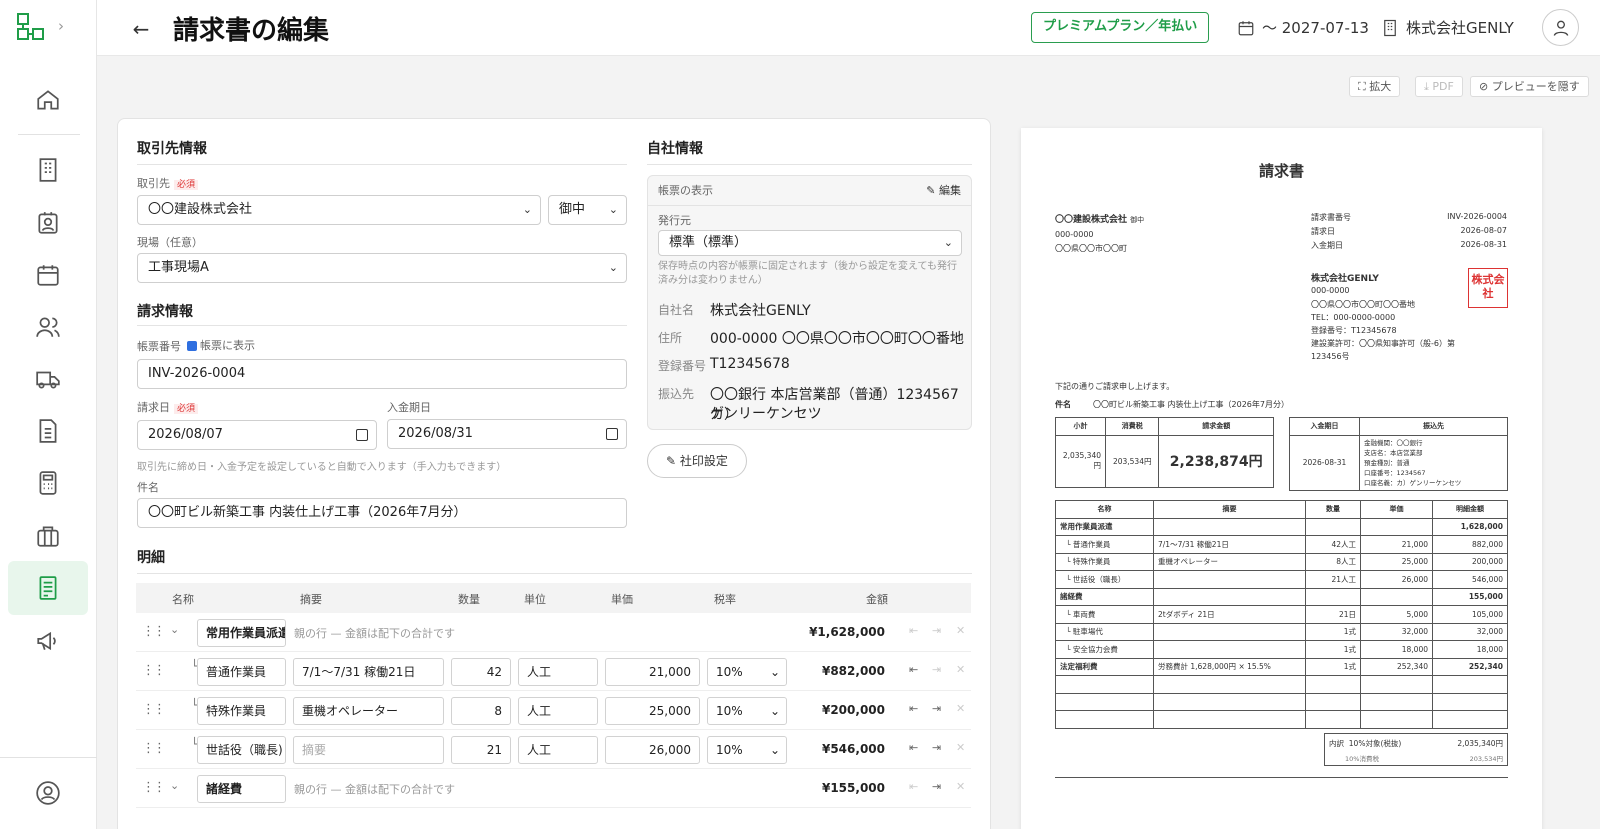 The image size is (1600, 829). Describe the element at coordinates (61, 26) in the screenshot. I see `expand-sidebar-icon: ›` at that location.